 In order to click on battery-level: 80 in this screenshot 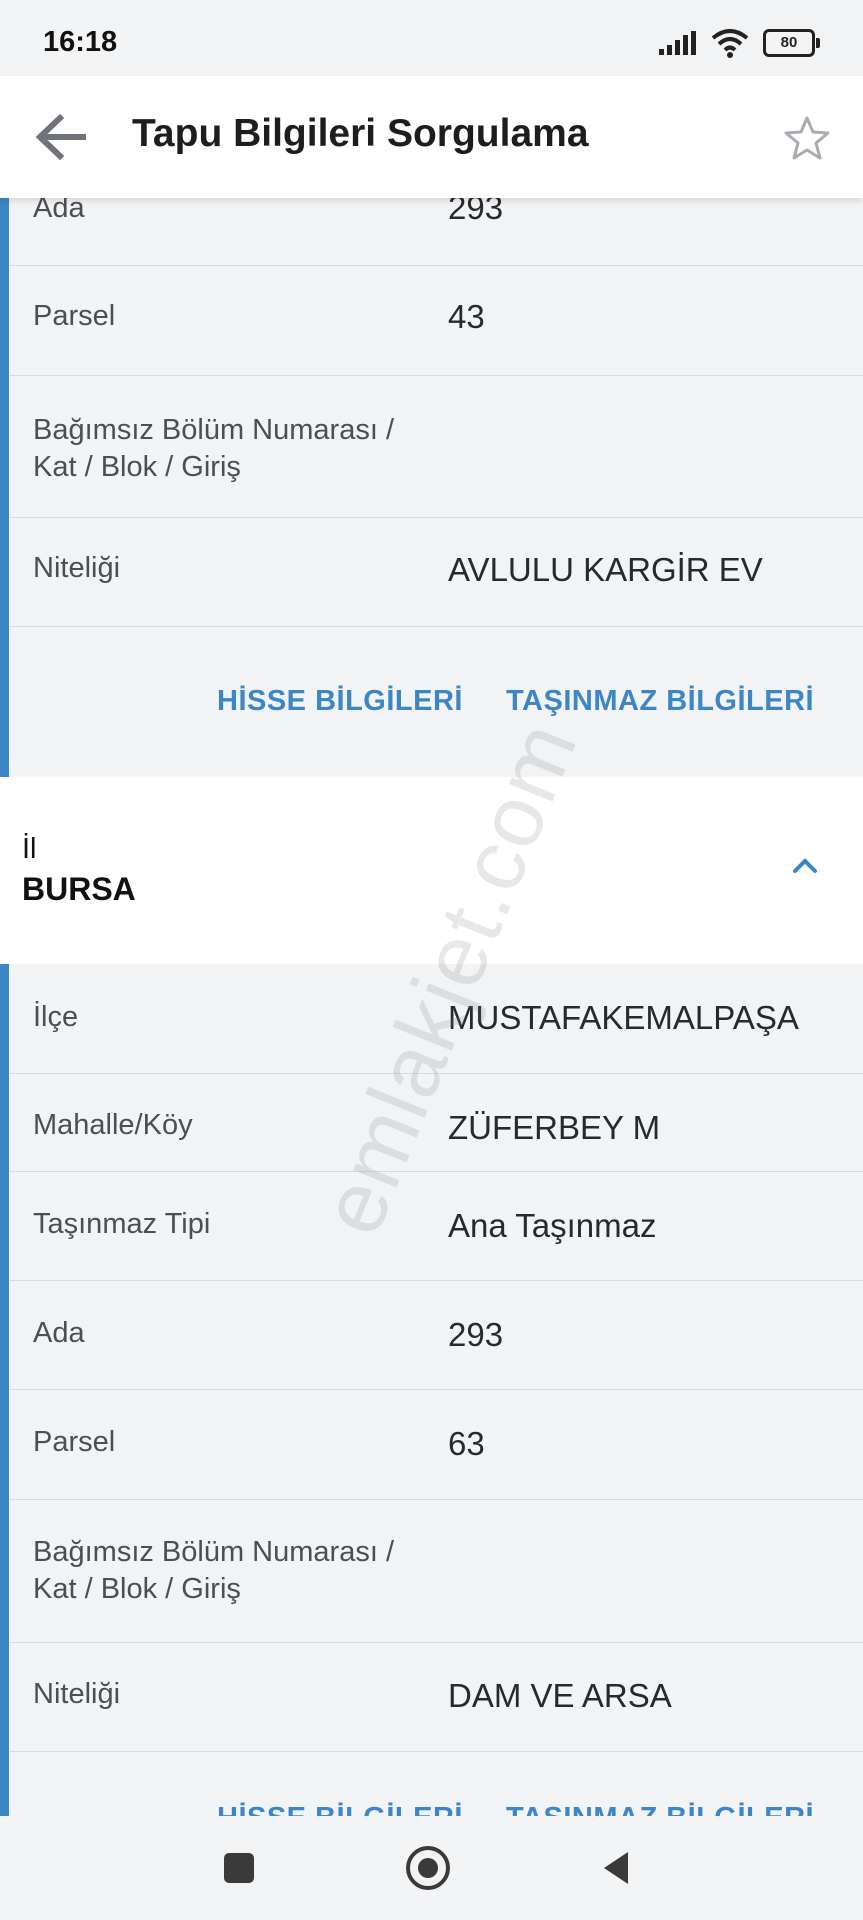, I will do `click(789, 42)`.